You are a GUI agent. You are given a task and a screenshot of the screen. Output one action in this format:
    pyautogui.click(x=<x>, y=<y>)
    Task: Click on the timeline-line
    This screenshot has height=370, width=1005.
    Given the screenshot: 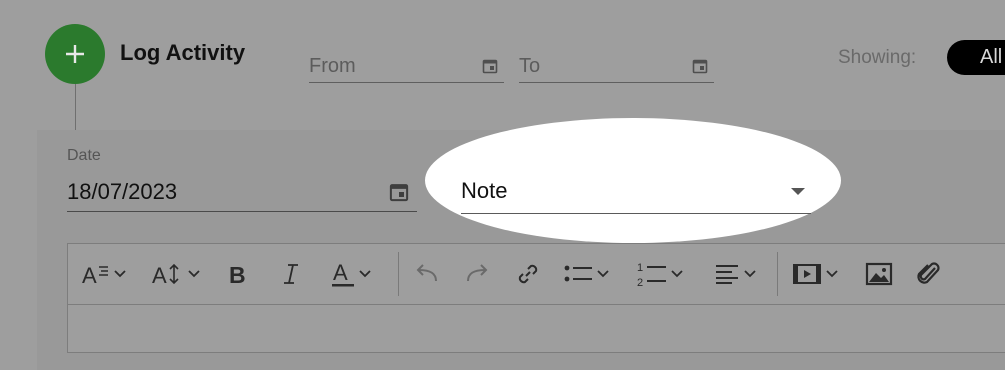 What is the action you would take?
    pyautogui.click(x=75, y=108)
    